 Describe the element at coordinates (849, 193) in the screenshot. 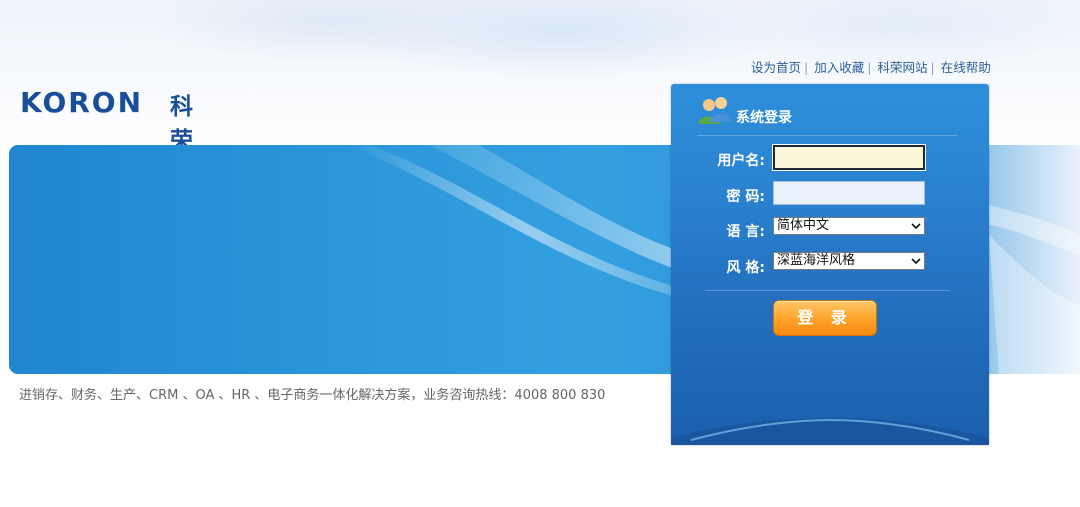

I see `password-input` at that location.